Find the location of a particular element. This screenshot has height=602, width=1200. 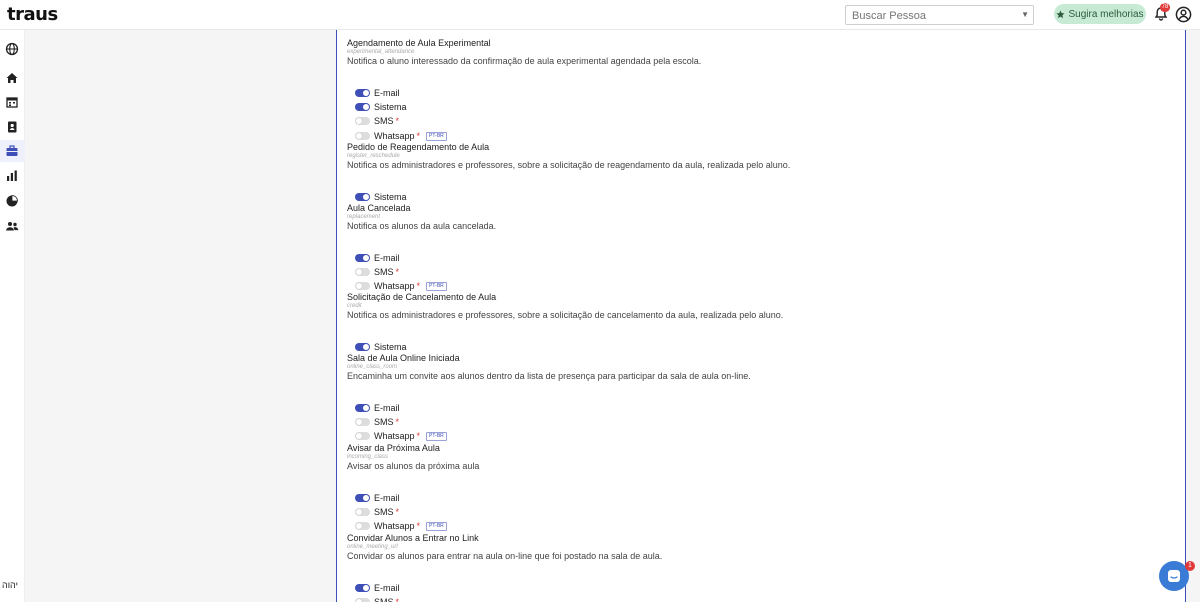

notification-key: register_reschedule is located at coordinates (373, 156).